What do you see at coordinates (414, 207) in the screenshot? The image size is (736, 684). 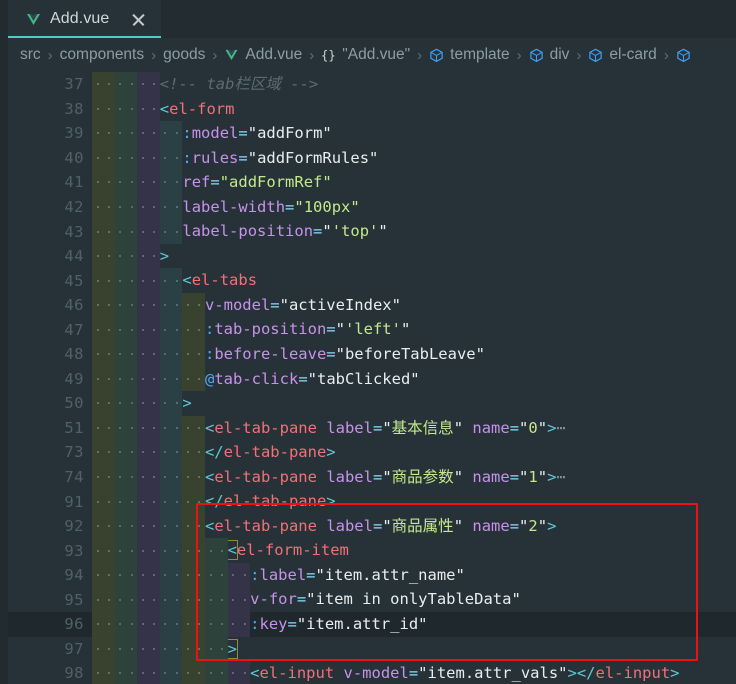 I see `code-line-content: label-width="100px"` at bounding box center [414, 207].